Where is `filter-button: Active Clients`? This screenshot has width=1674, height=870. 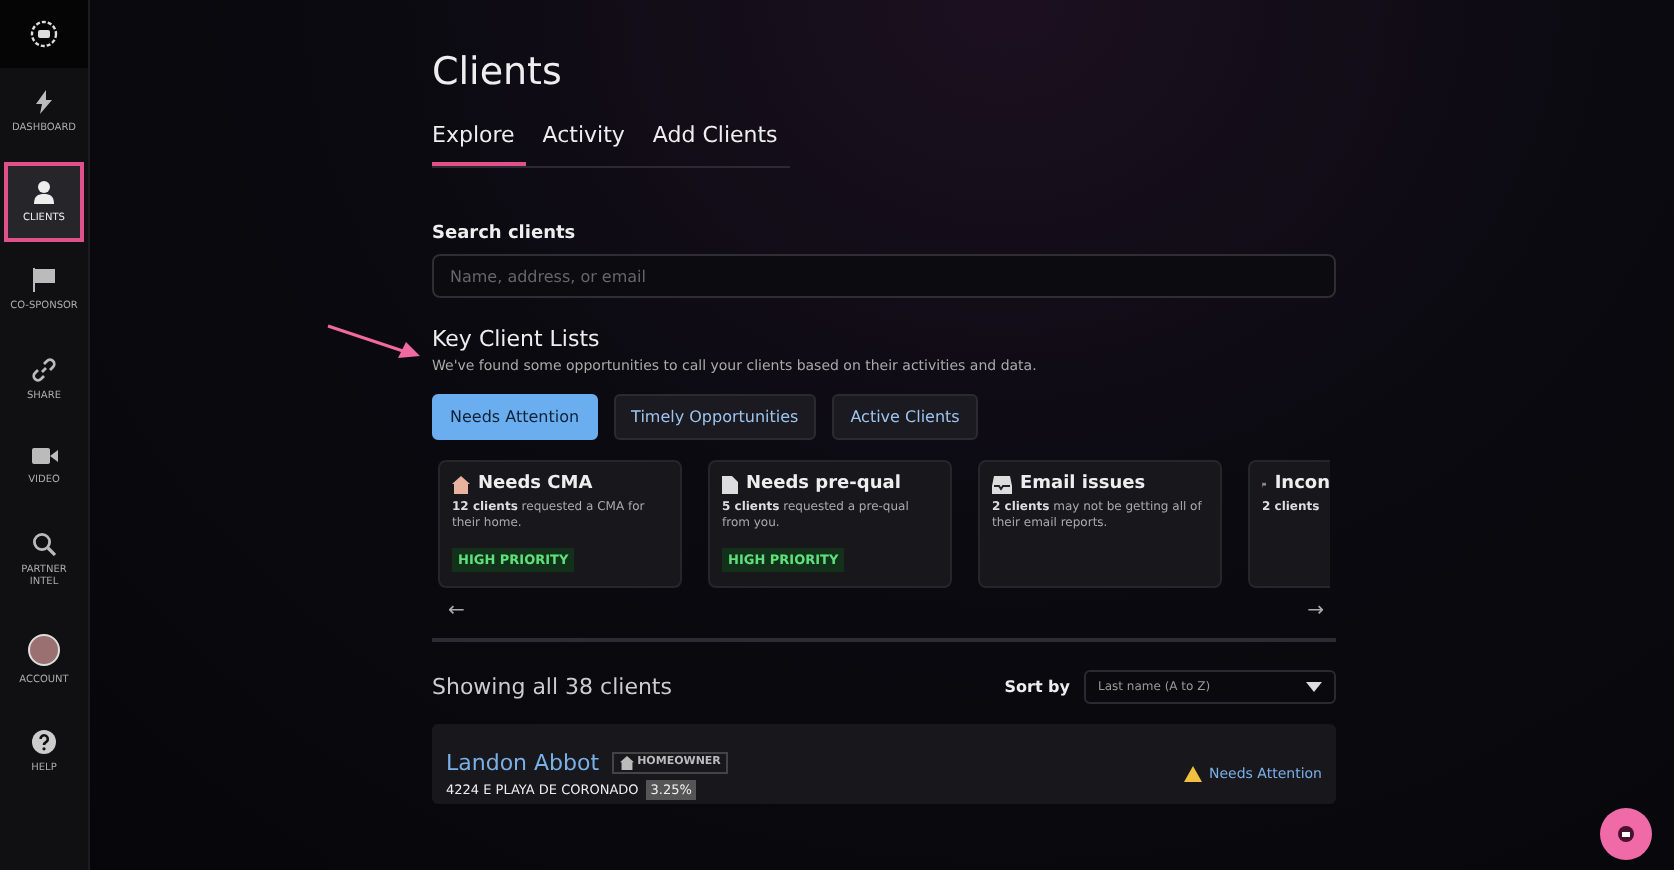 filter-button: Active Clients is located at coordinates (905, 417).